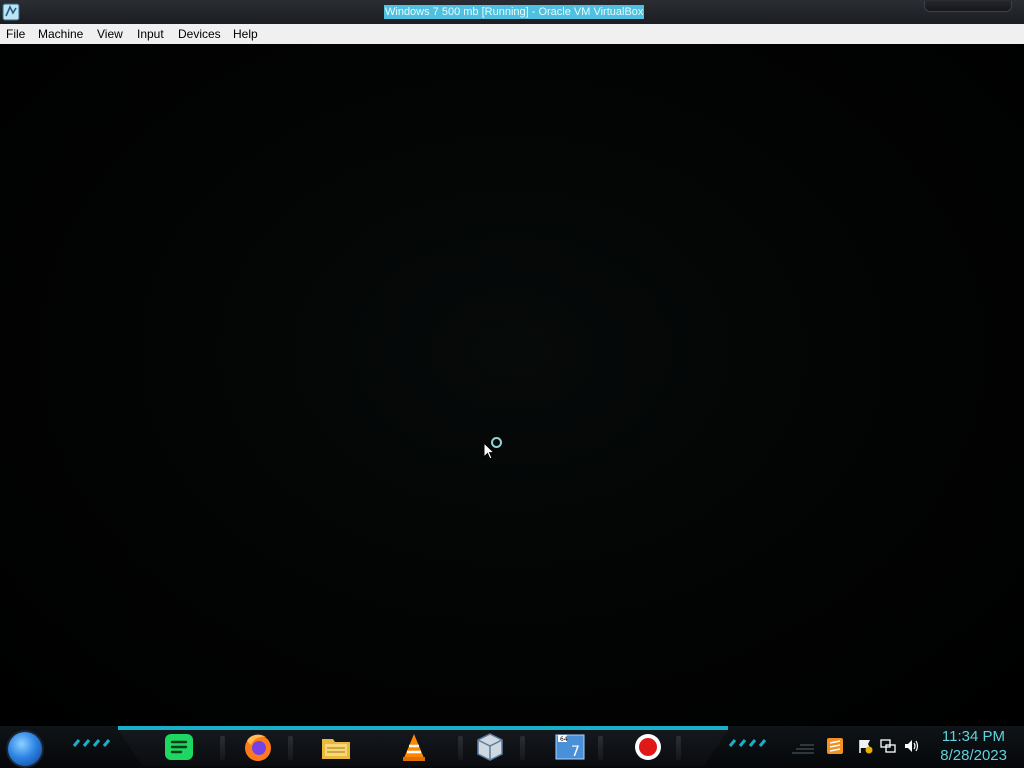  What do you see at coordinates (968, 6) in the screenshot?
I see `window-controls` at bounding box center [968, 6].